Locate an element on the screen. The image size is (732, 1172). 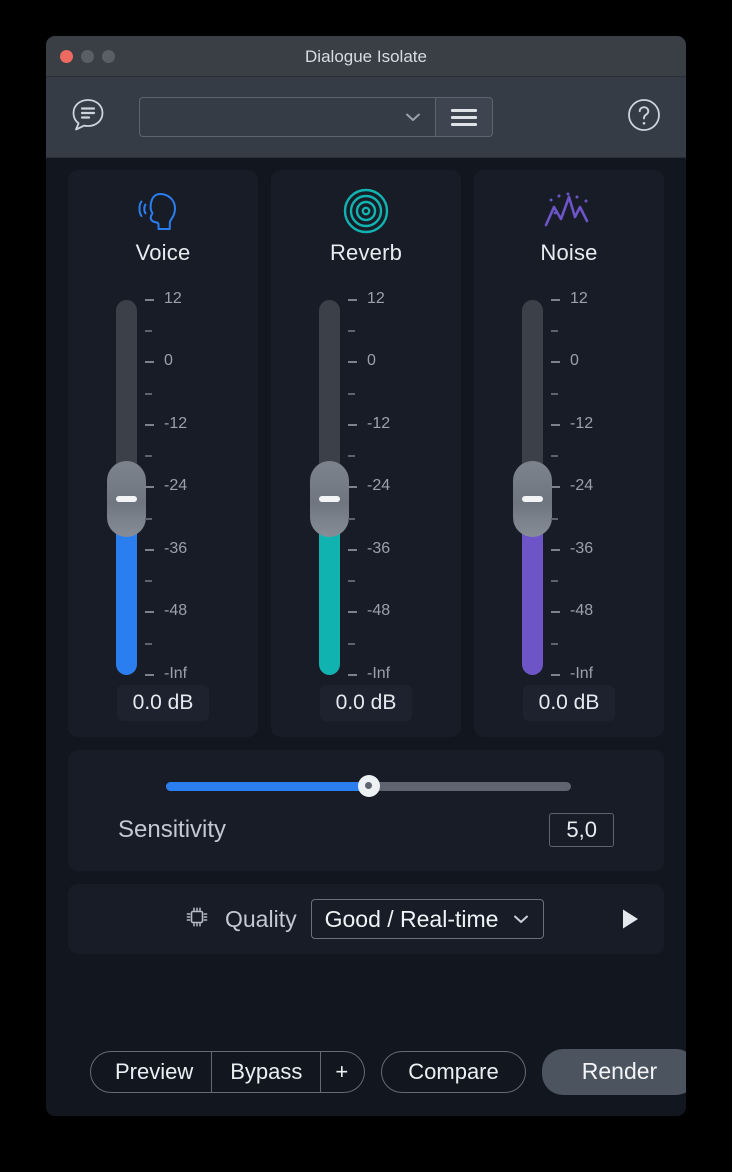
cpu-chip-icon is located at coordinates (197, 919).